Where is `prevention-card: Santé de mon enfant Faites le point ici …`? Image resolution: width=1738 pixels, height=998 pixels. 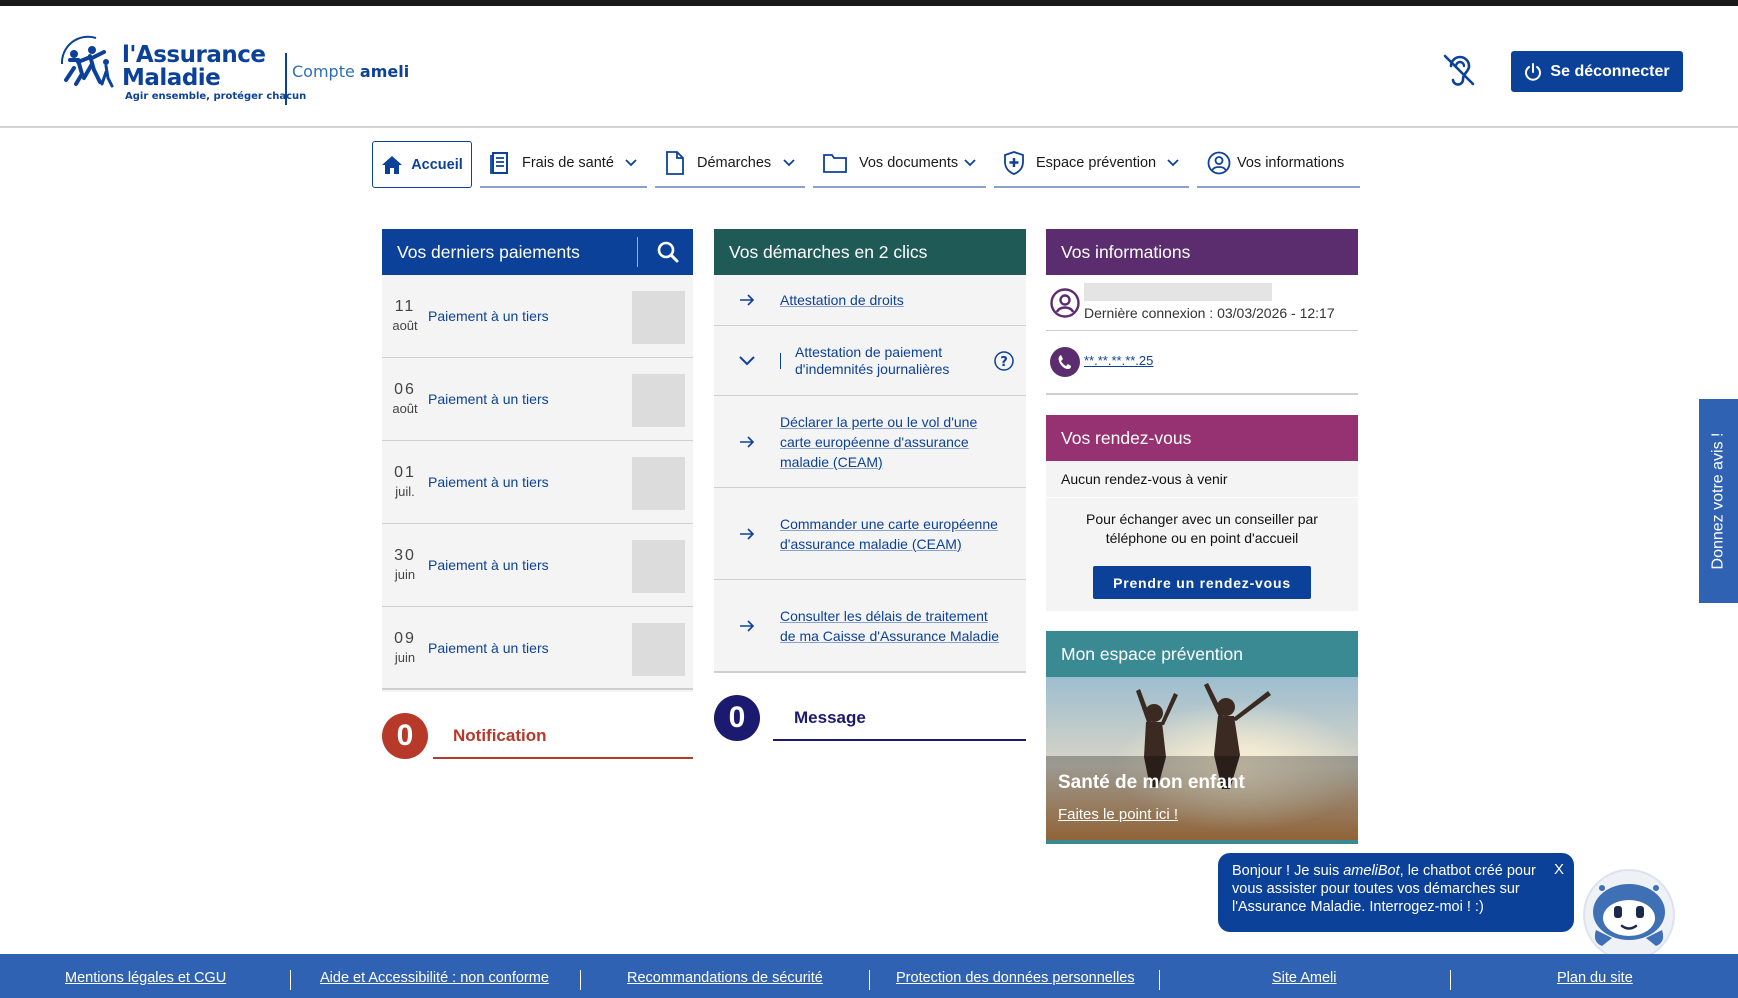
prevention-card: Santé de mon enfant Faites le point ici … is located at coordinates (1202, 758).